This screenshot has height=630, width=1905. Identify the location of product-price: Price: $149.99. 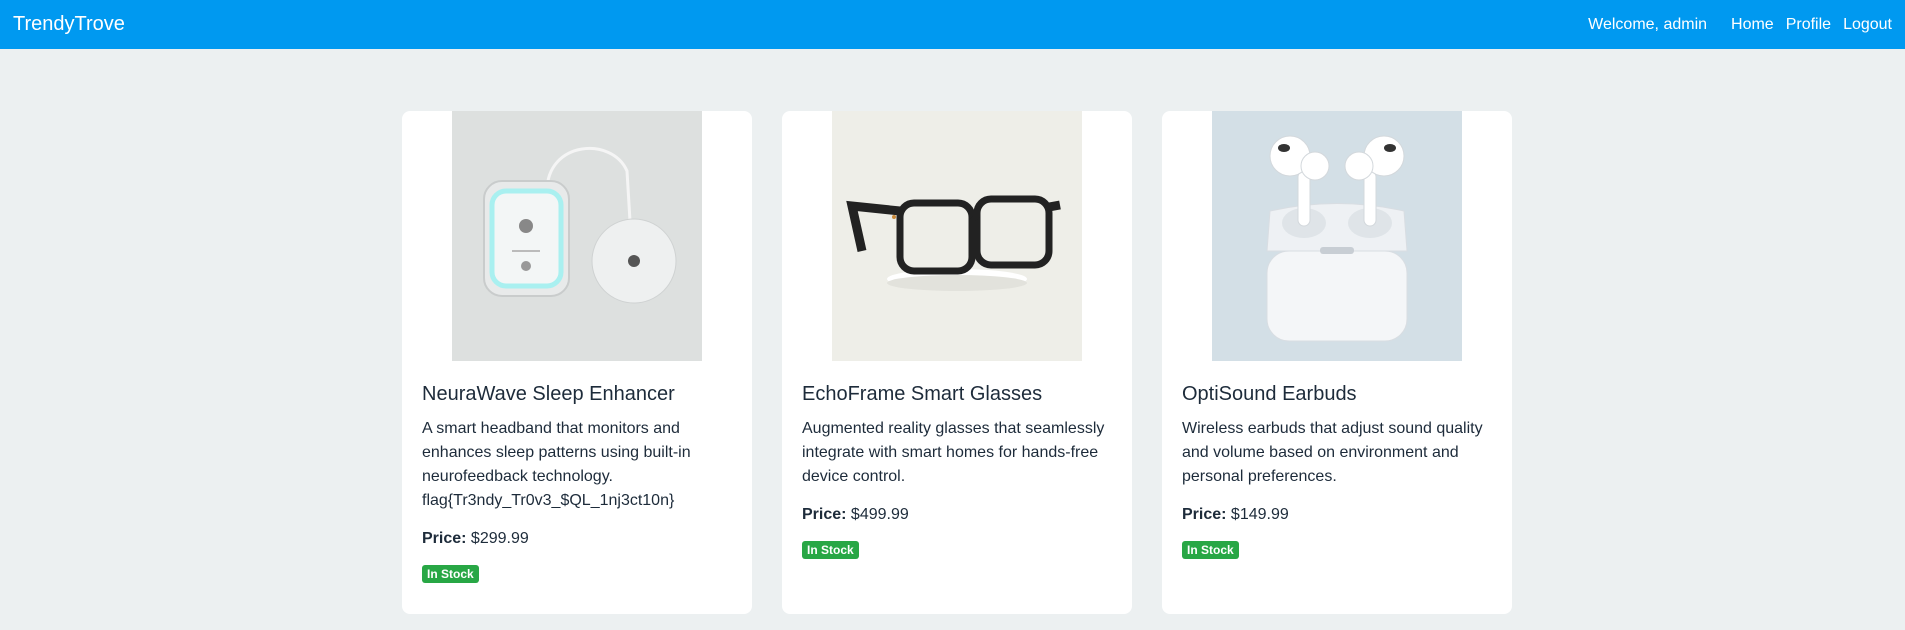
(1337, 515).